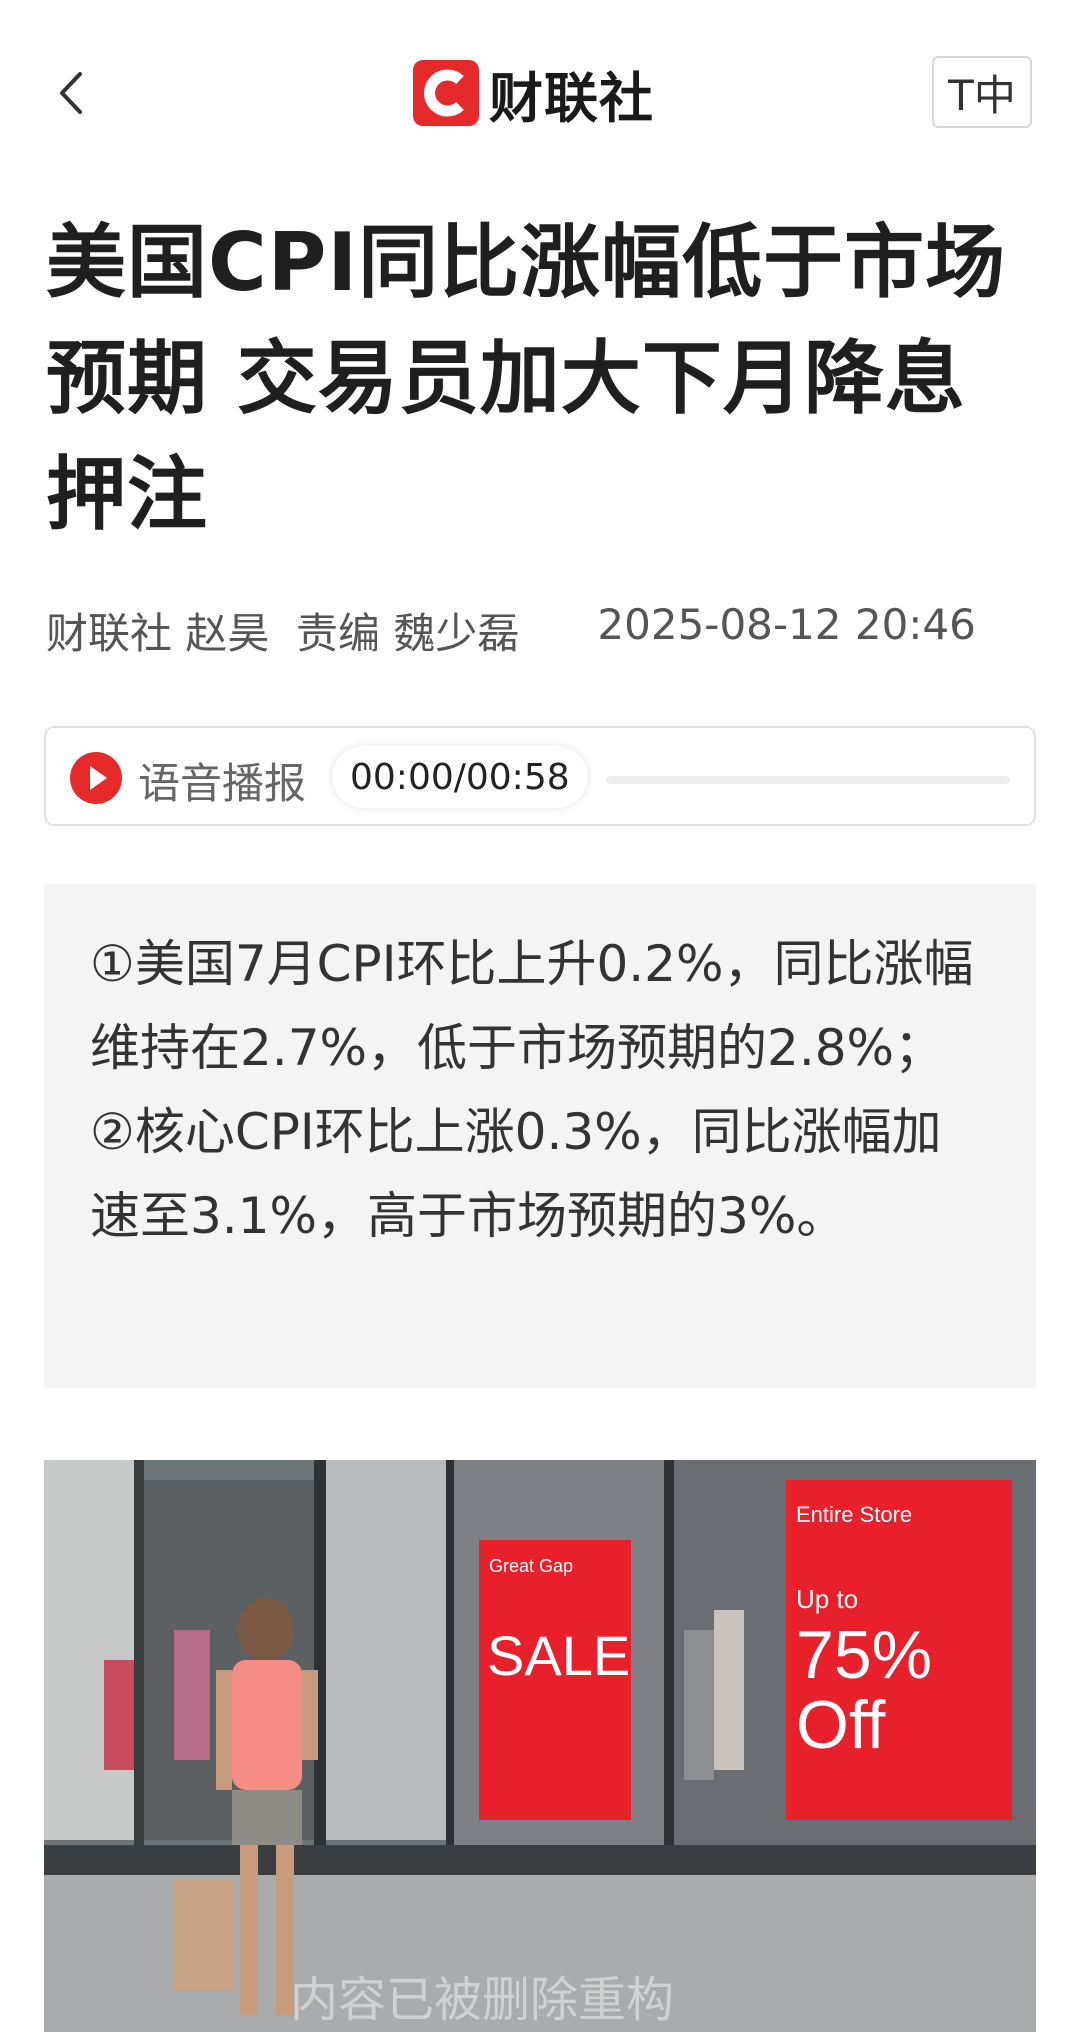 Image resolution: width=1080 pixels, height=2032 pixels. I want to click on audio-progress-slider, so click(808, 780).